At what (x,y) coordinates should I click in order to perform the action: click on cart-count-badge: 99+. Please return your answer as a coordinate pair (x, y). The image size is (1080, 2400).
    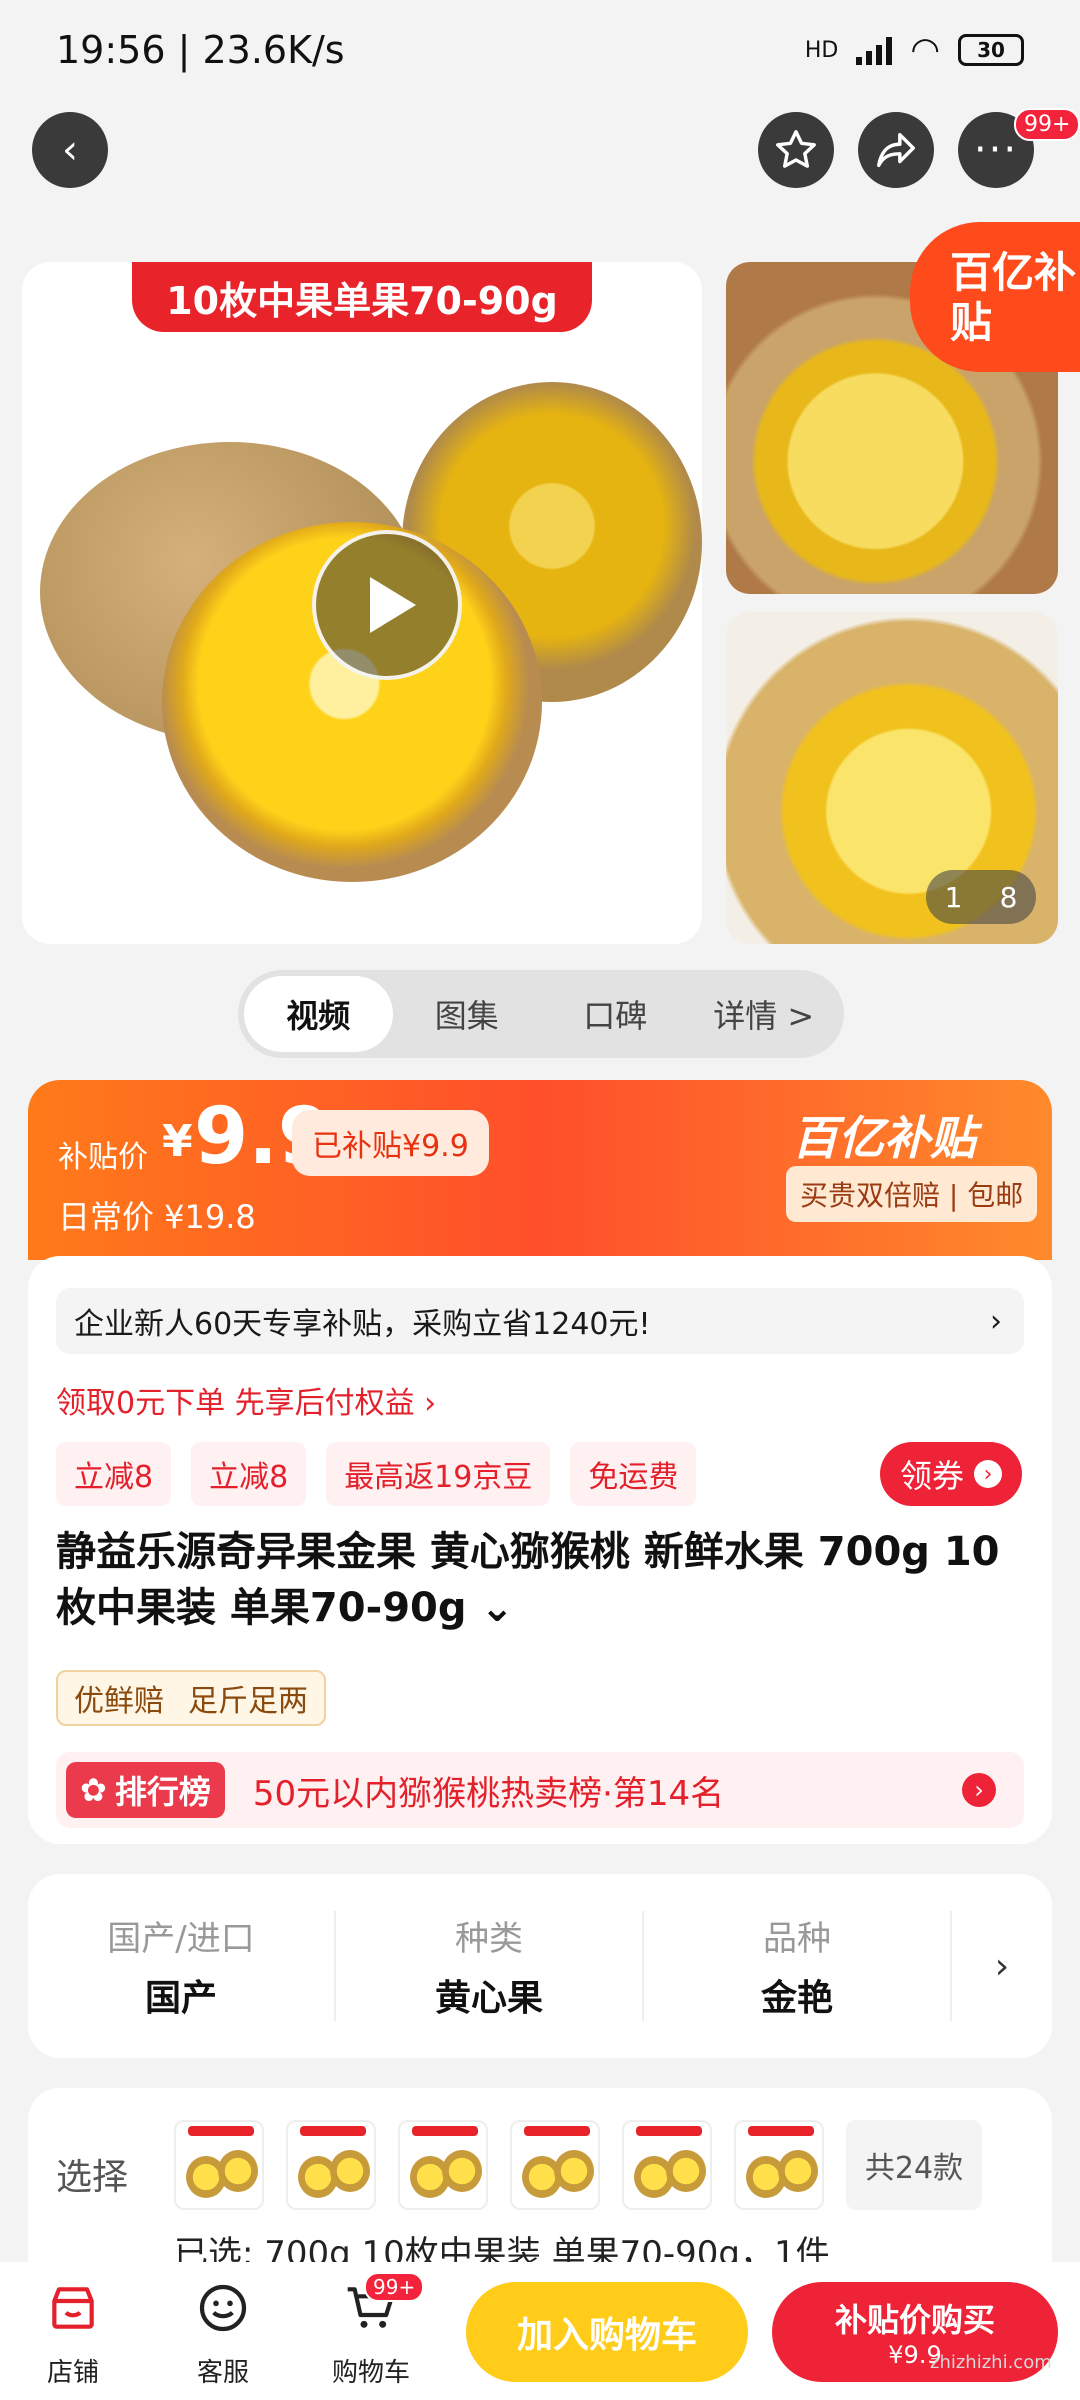
    Looking at the image, I should click on (394, 2287).